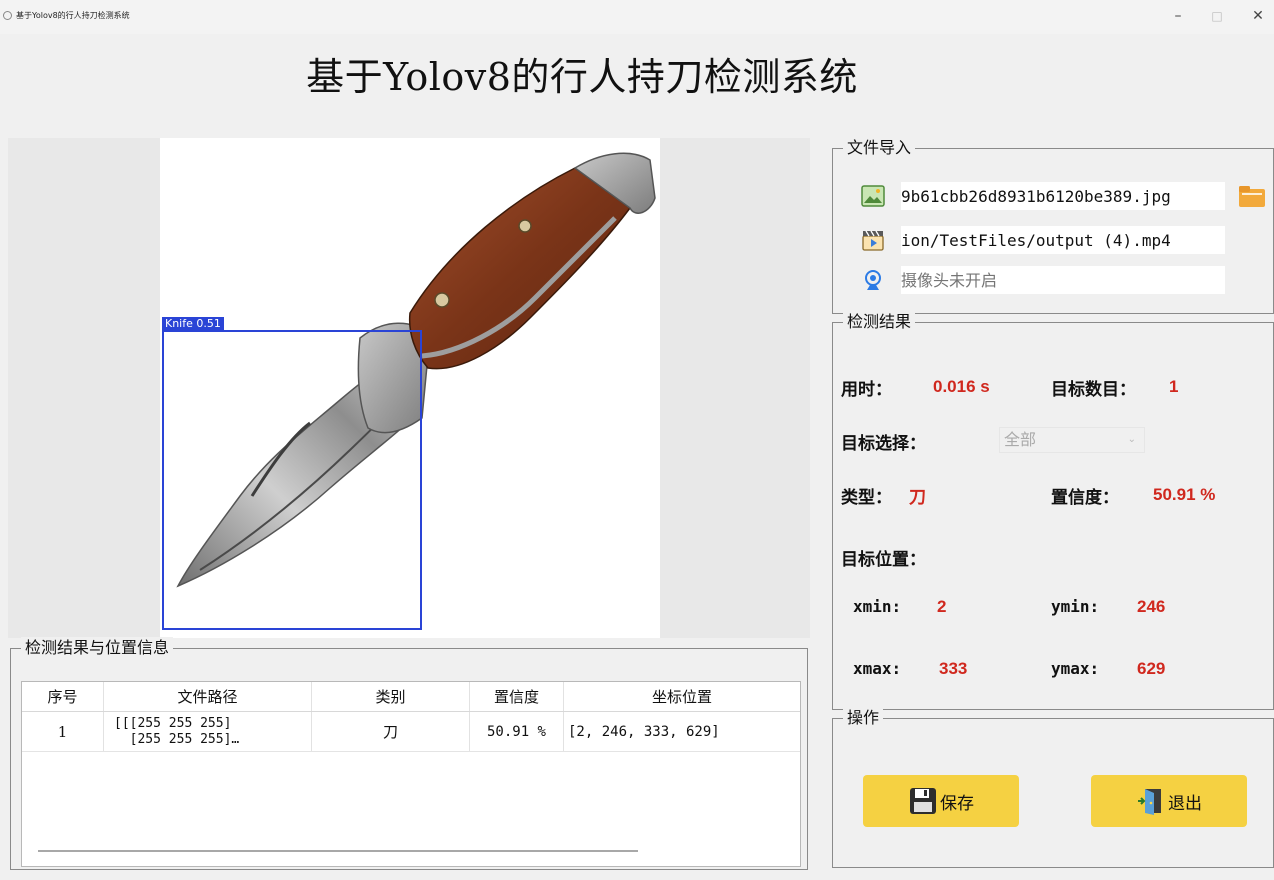 The image size is (1274, 880). I want to click on save-button: 保存, so click(941, 801).